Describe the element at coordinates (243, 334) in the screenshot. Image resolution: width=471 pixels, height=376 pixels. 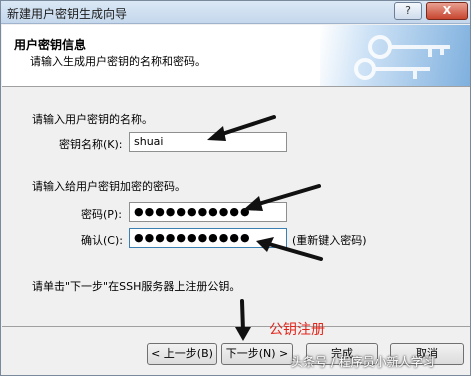
I see `arrow-head-next-button` at that location.